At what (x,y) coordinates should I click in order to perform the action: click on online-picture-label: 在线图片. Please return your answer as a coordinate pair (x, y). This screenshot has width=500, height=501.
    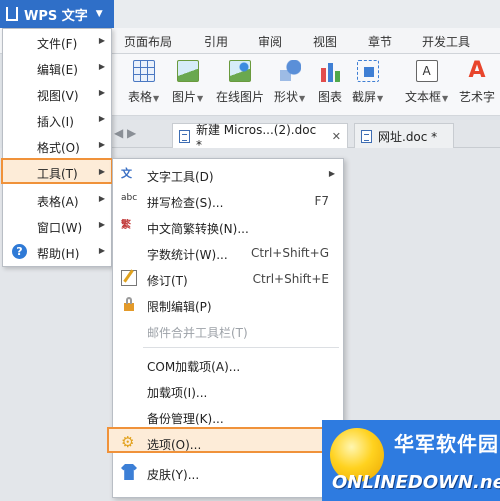
    Looking at the image, I should click on (240, 97).